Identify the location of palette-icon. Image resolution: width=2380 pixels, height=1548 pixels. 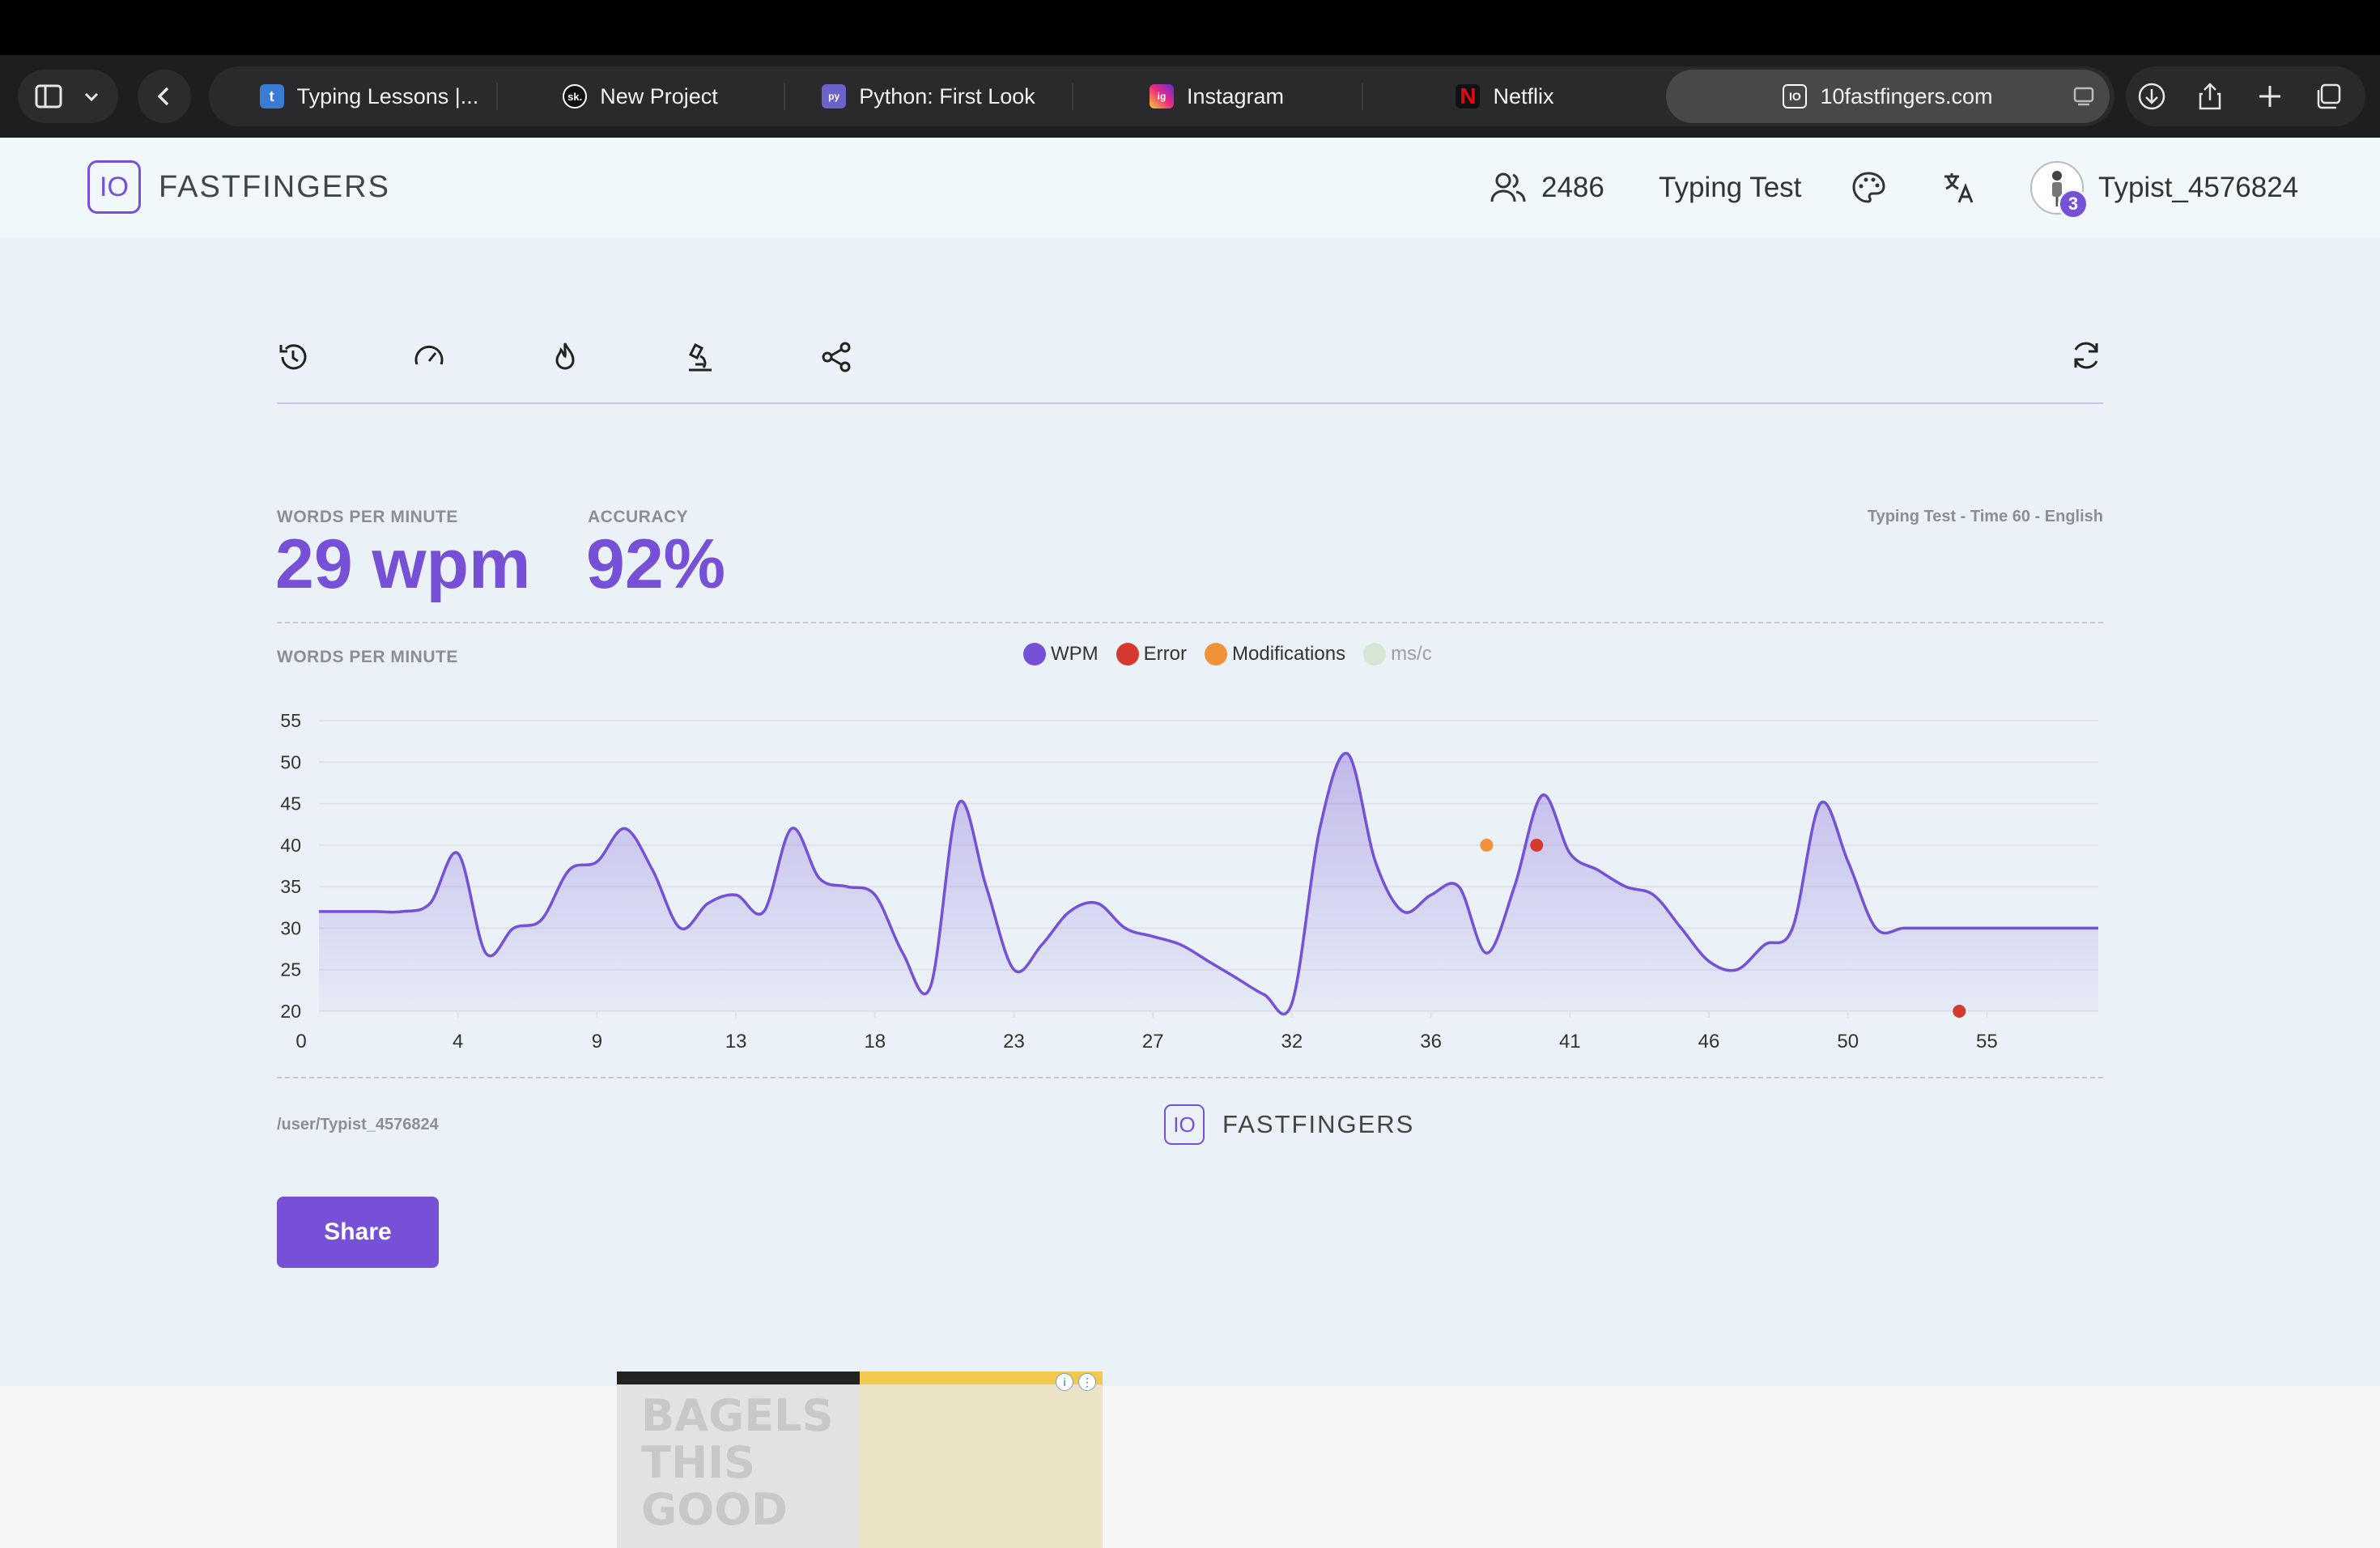
(1869, 187).